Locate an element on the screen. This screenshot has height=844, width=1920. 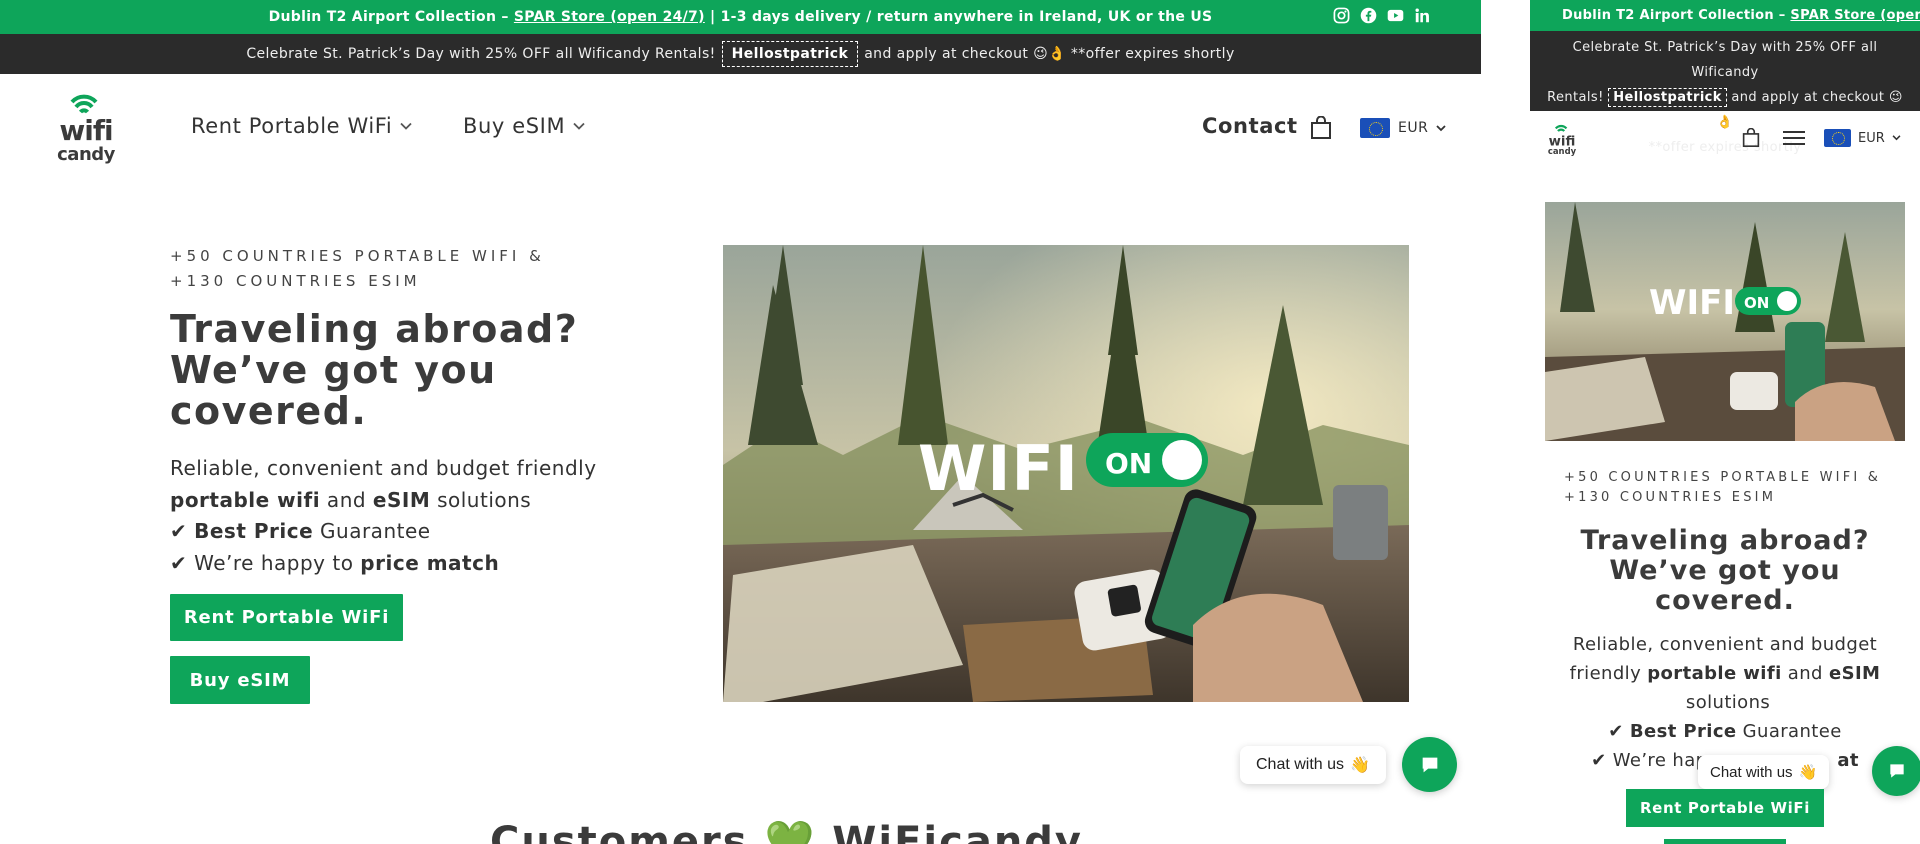
section-title-customers: Customers 💚 WiFicandy is located at coordinates (786, 831).